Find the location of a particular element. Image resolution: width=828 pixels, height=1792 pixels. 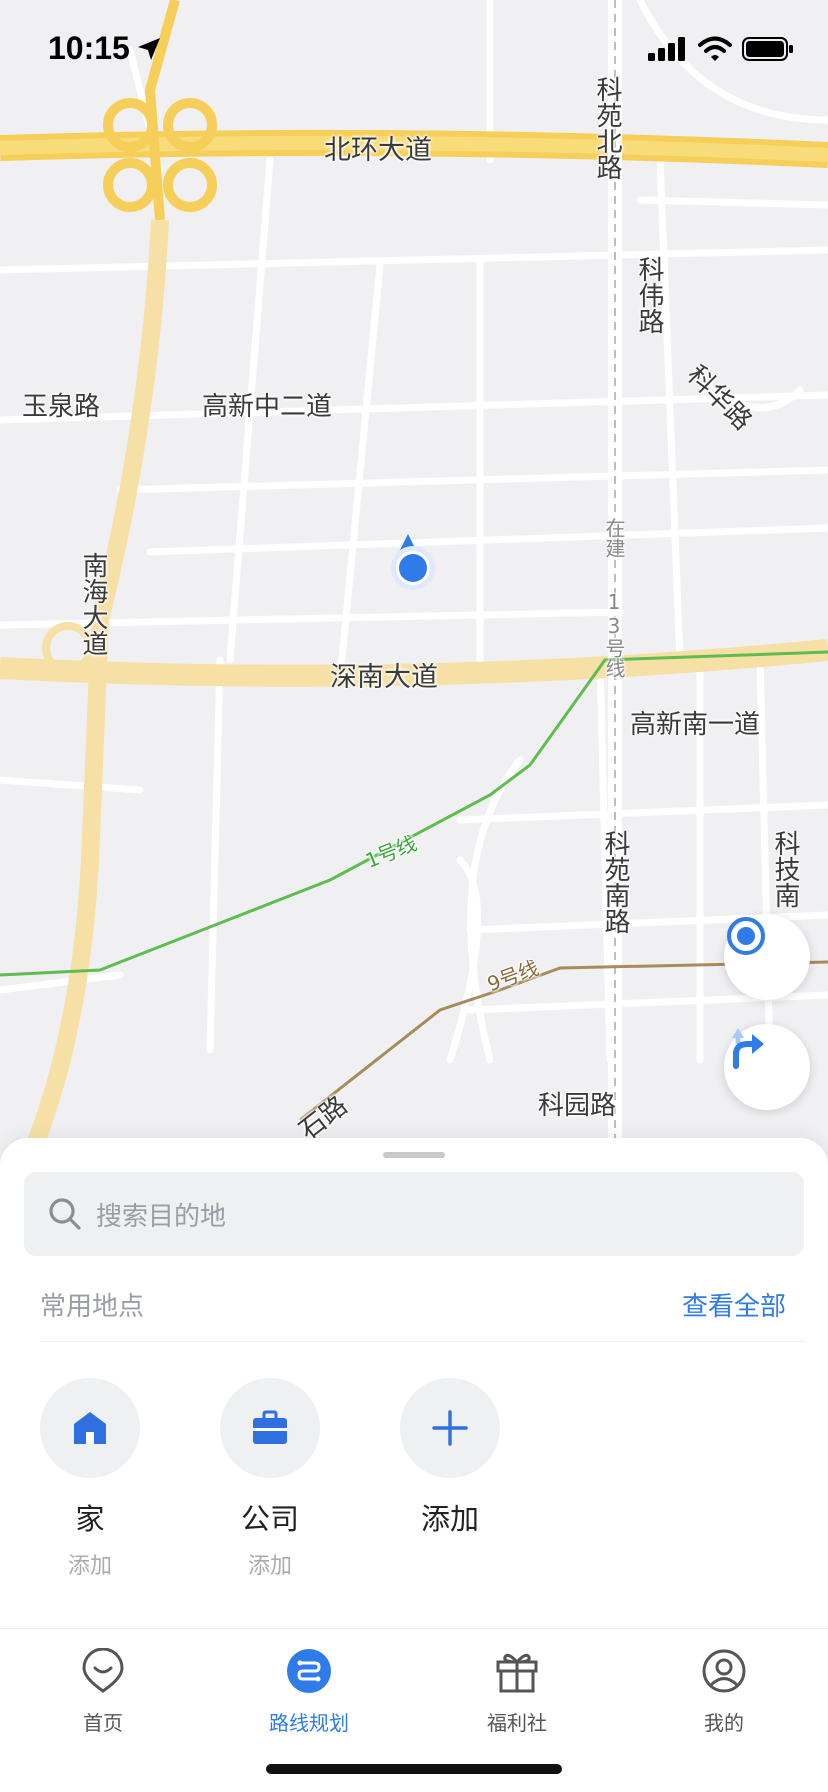

gift-icon is located at coordinates (517, 1673).